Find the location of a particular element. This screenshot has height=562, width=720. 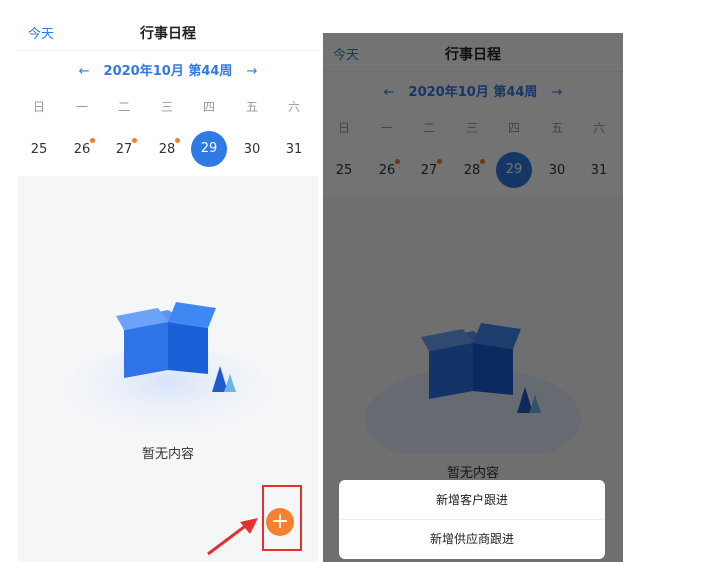

weekday-label: 三 is located at coordinates (166, 107).